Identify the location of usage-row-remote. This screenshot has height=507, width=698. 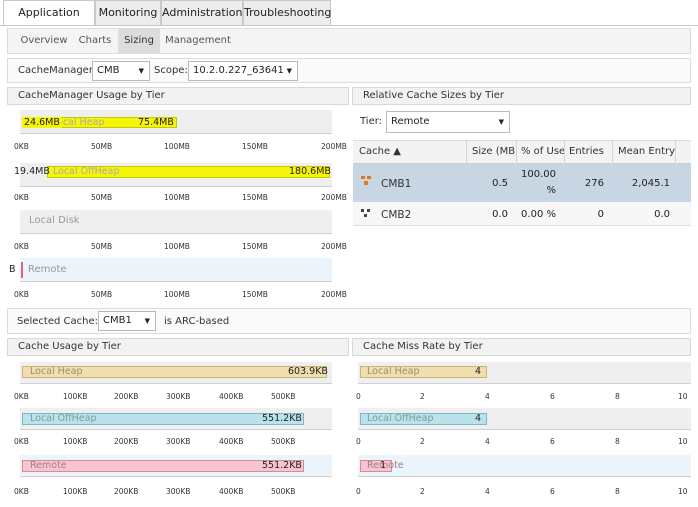
(176, 270).